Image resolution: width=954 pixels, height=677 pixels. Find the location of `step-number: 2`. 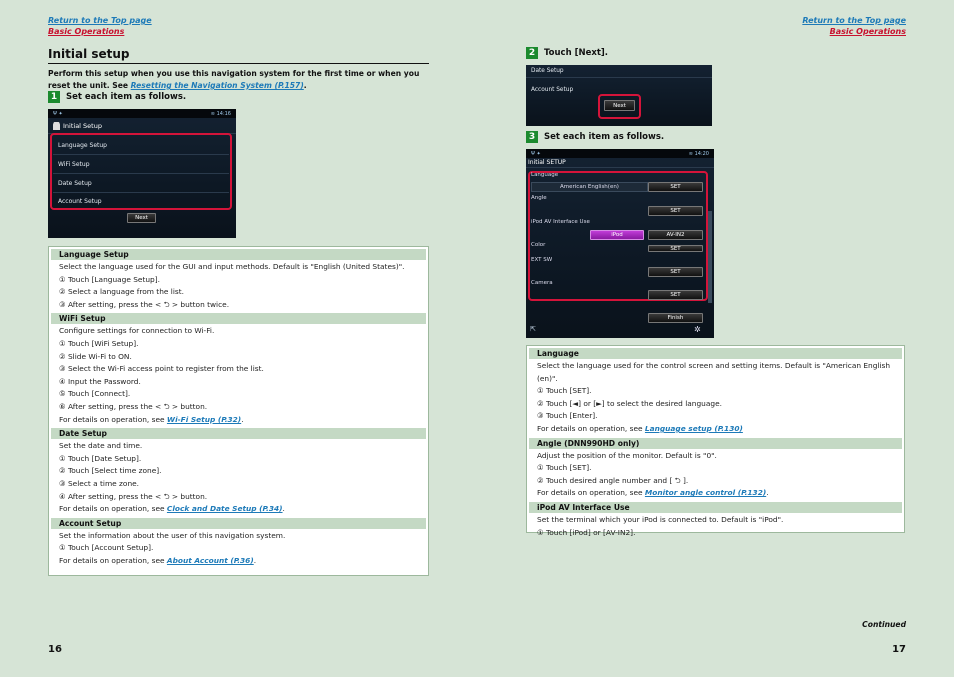

step-number: 2 is located at coordinates (532, 53).